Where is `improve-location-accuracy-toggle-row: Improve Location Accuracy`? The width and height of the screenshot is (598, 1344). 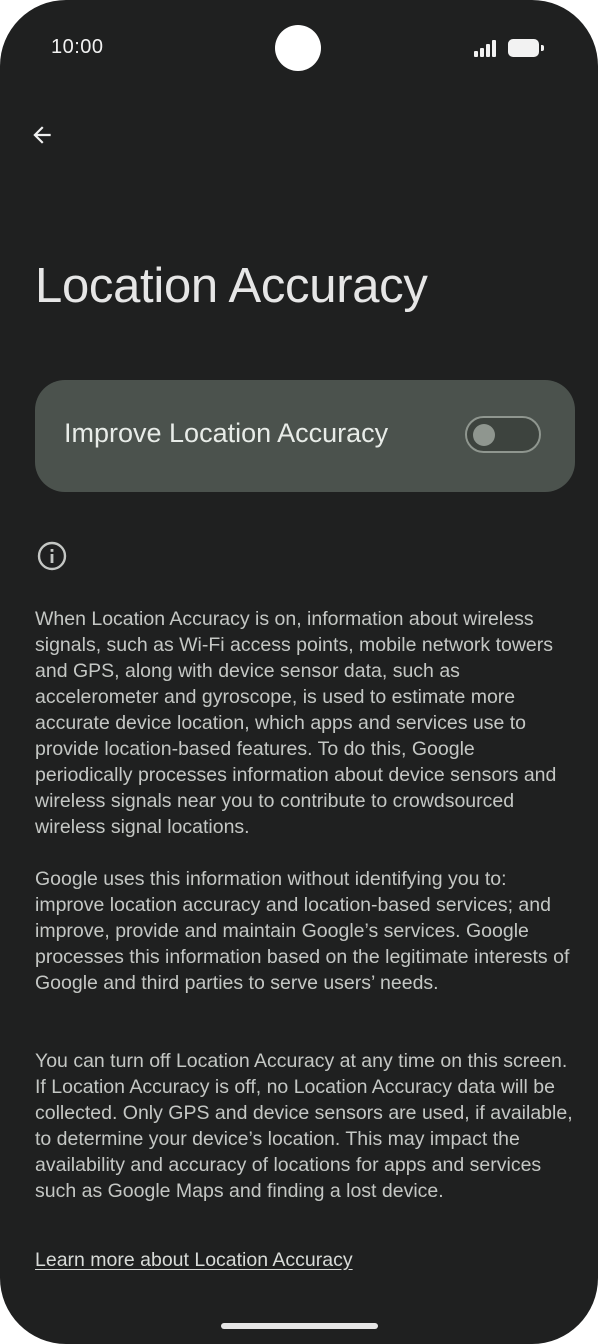 improve-location-accuracy-toggle-row: Improve Location Accuracy is located at coordinates (305, 436).